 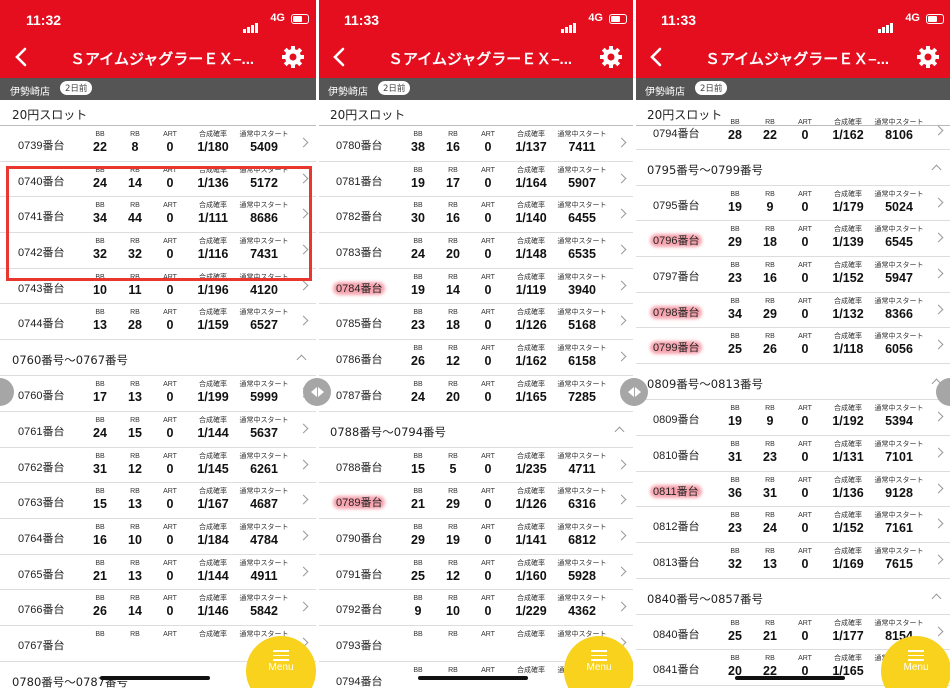 I want to click on machine-row: 0780番台 BB 38 RB 16 ART 0 合成確率 1/137 通常中スタート 7411, so click(x=476, y=144).